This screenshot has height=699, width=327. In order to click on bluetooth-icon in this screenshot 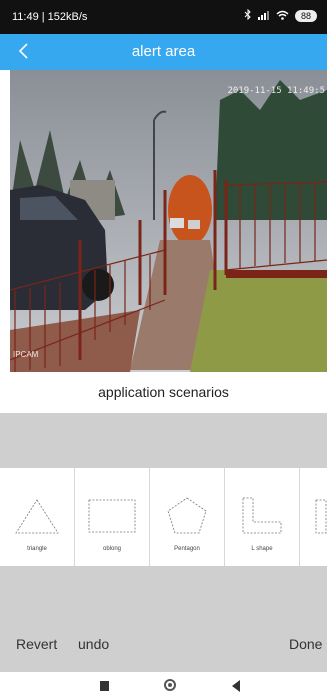, I will do `click(248, 15)`.